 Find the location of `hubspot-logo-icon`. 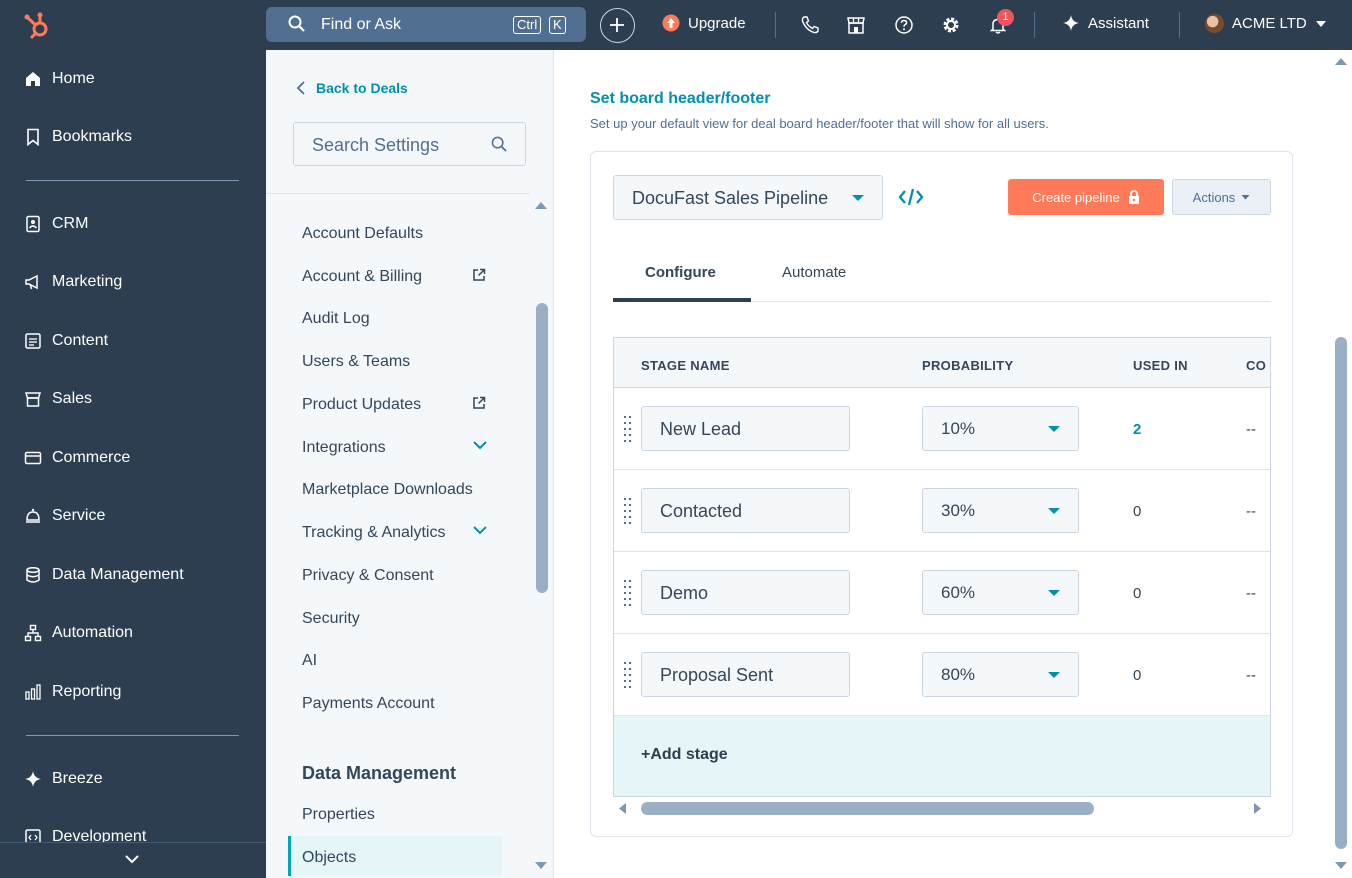

hubspot-logo-icon is located at coordinates (37, 25).